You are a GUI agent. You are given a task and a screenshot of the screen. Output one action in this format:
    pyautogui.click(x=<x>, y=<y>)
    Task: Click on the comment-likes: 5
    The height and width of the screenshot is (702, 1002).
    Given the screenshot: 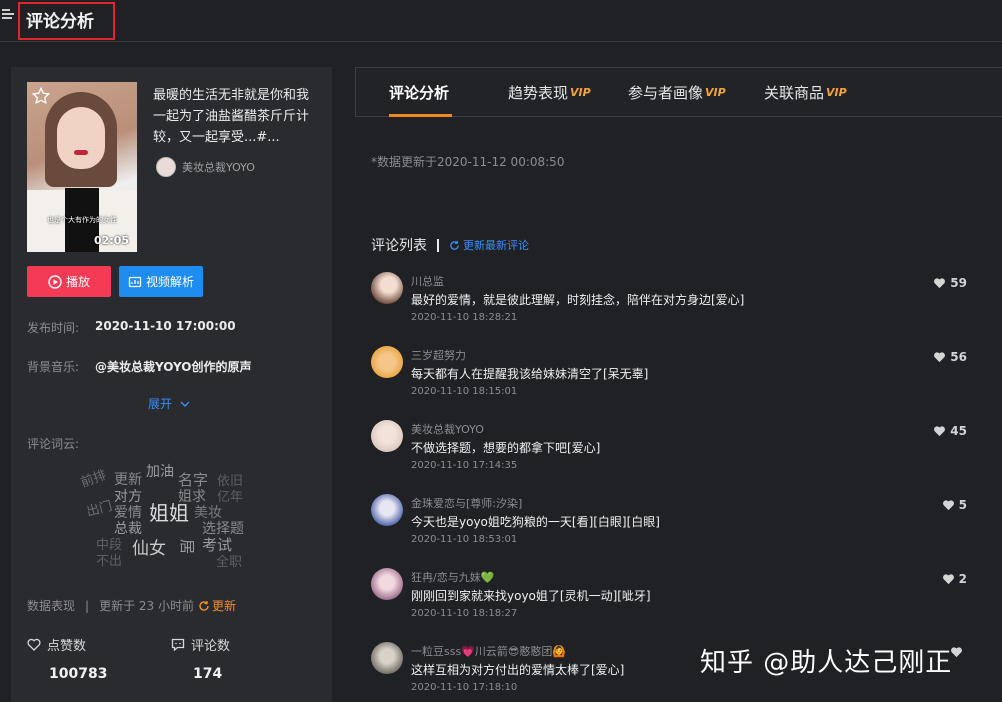 What is the action you would take?
    pyautogui.click(x=954, y=505)
    